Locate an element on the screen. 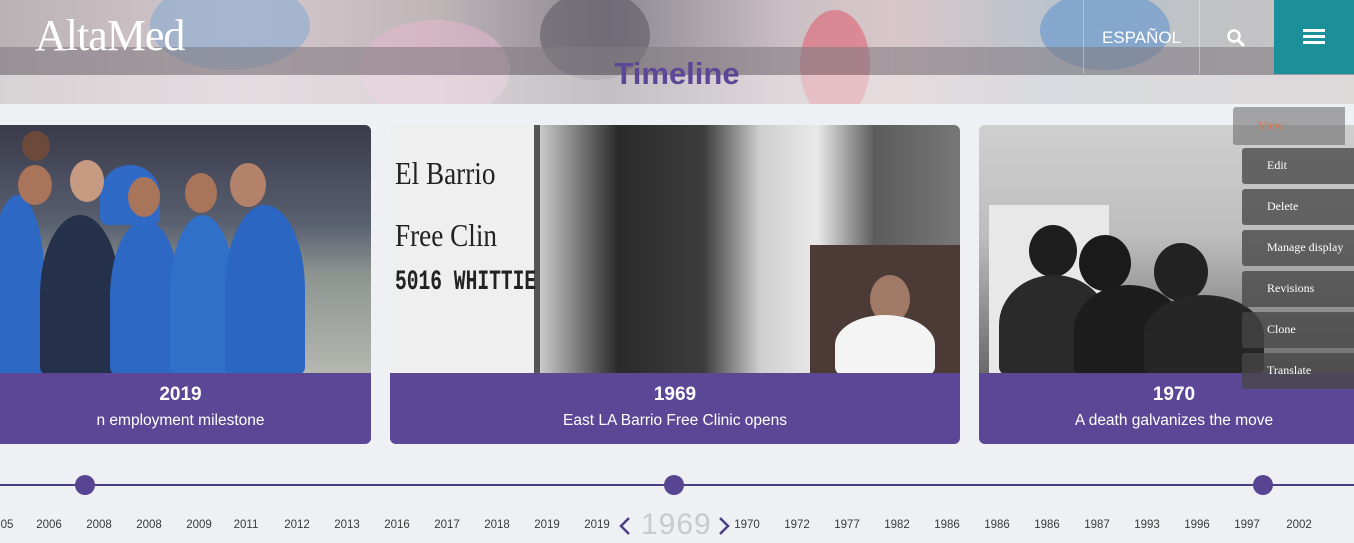 This screenshot has height=543, width=1354. chevron-right-icon is located at coordinates (724, 526).